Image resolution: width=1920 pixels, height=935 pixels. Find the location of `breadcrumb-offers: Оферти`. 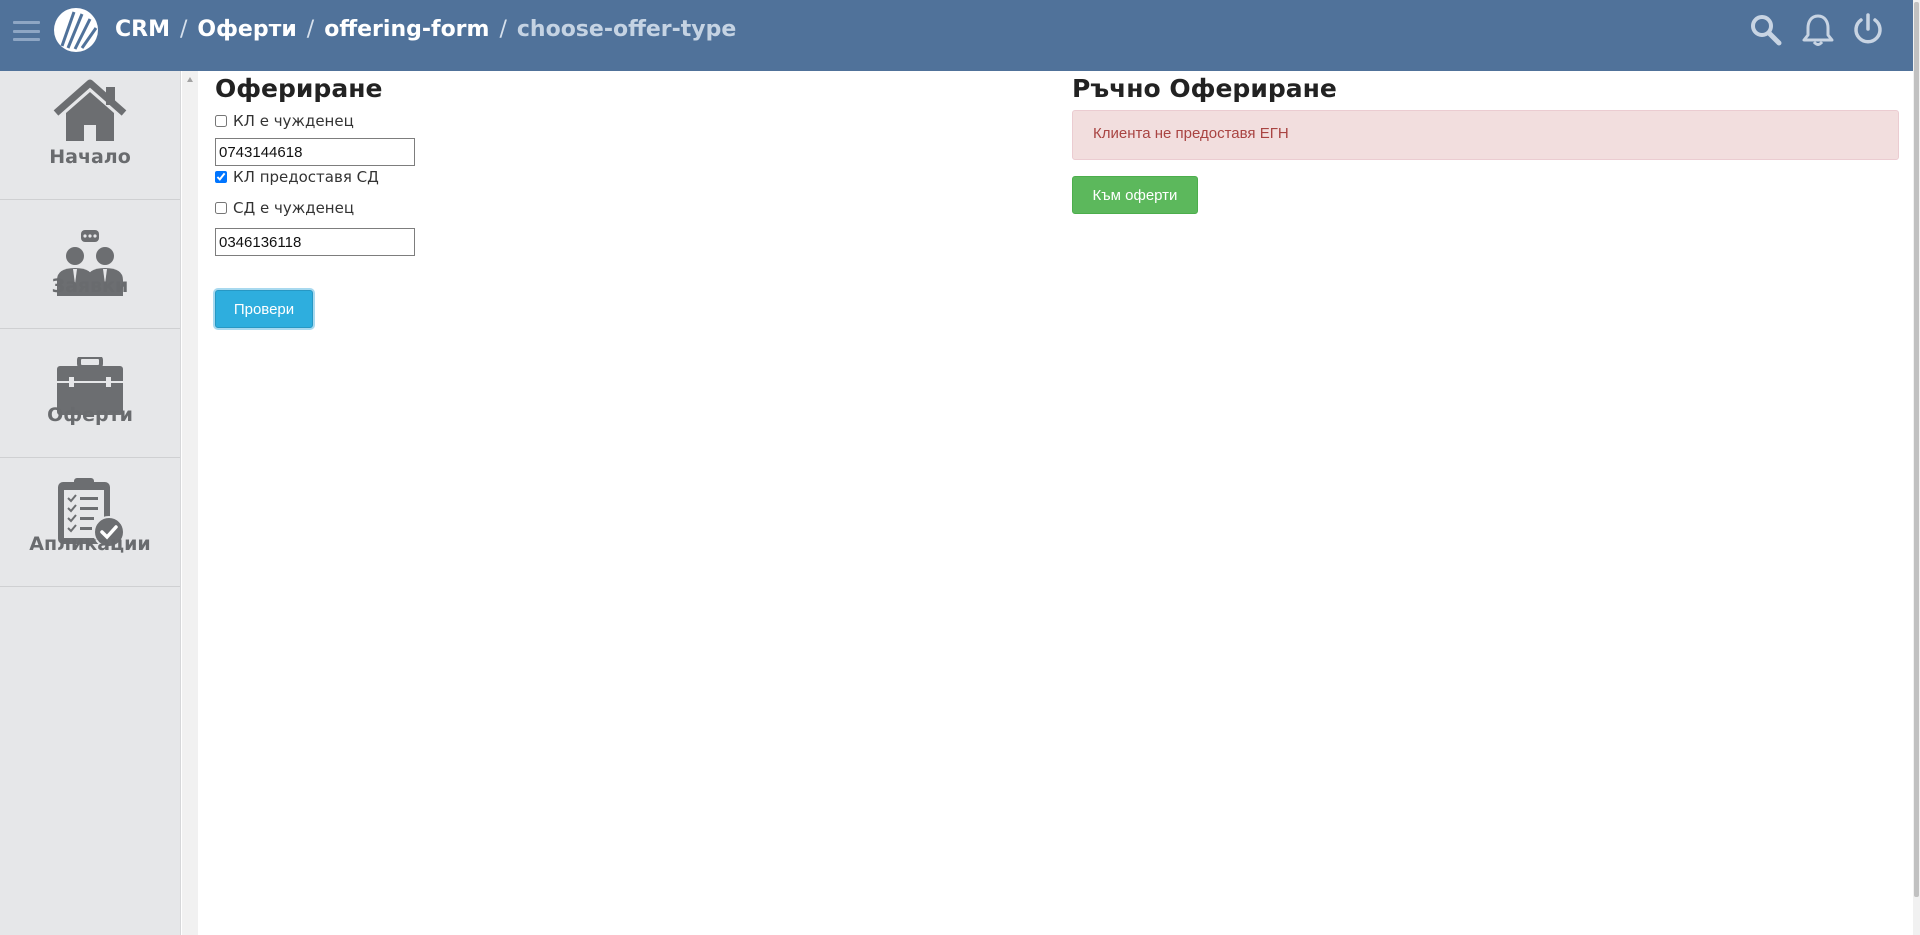

breadcrumb-offers: Оферти is located at coordinates (246, 29).